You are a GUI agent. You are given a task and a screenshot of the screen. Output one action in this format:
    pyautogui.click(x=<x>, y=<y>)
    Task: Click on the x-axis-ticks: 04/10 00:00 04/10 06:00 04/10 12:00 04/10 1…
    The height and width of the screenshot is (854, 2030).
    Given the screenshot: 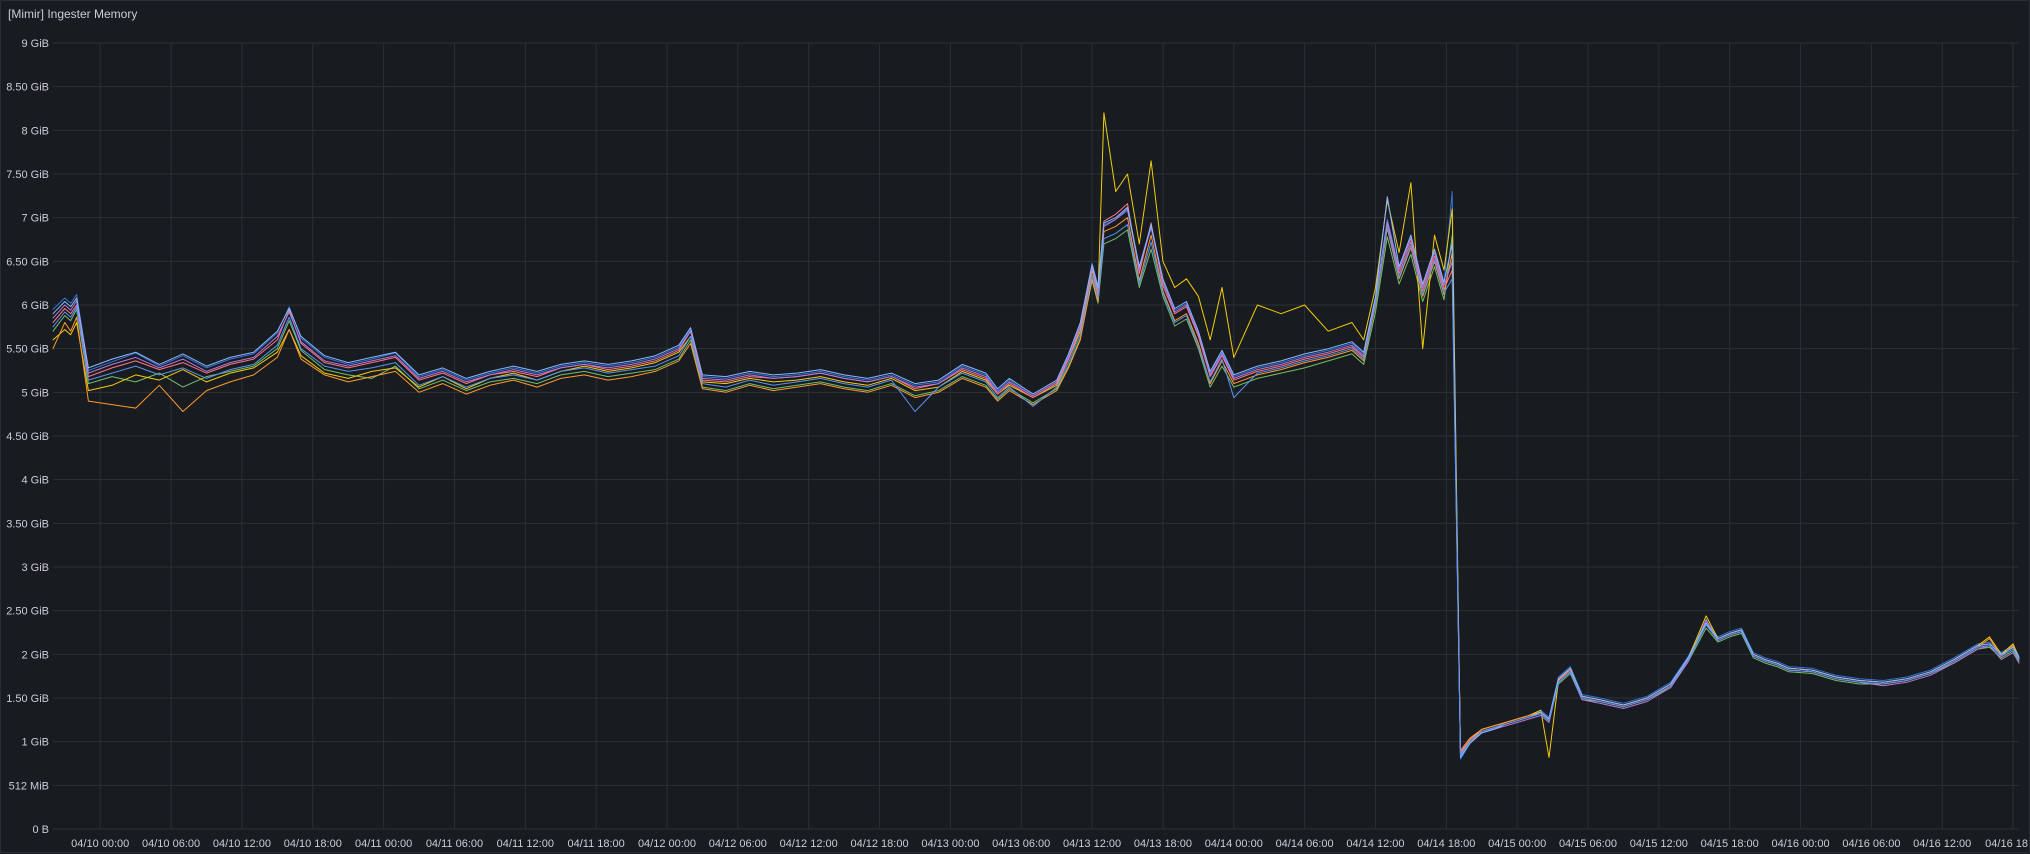 What is the action you would take?
    pyautogui.click(x=1049, y=844)
    